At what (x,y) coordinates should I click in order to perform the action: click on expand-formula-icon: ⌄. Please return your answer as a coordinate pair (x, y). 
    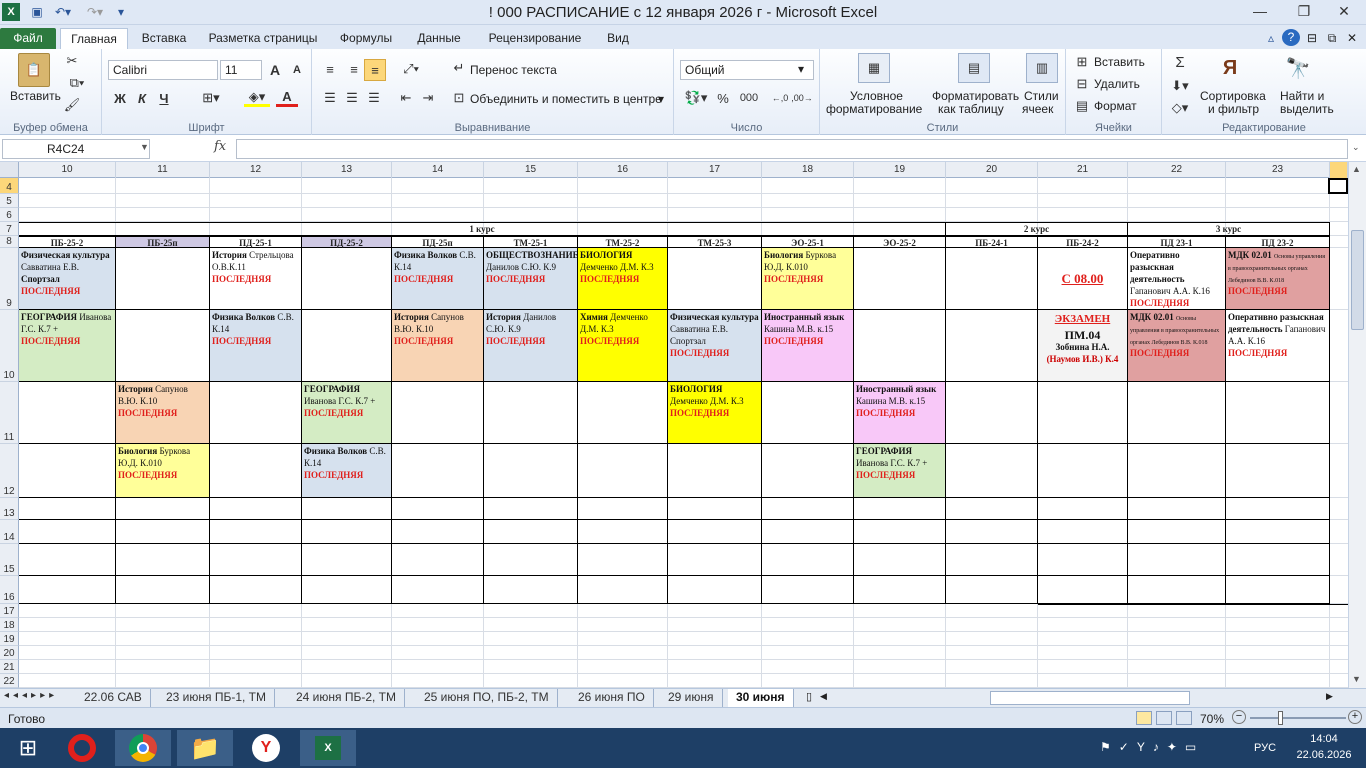
    Looking at the image, I should click on (1356, 147).